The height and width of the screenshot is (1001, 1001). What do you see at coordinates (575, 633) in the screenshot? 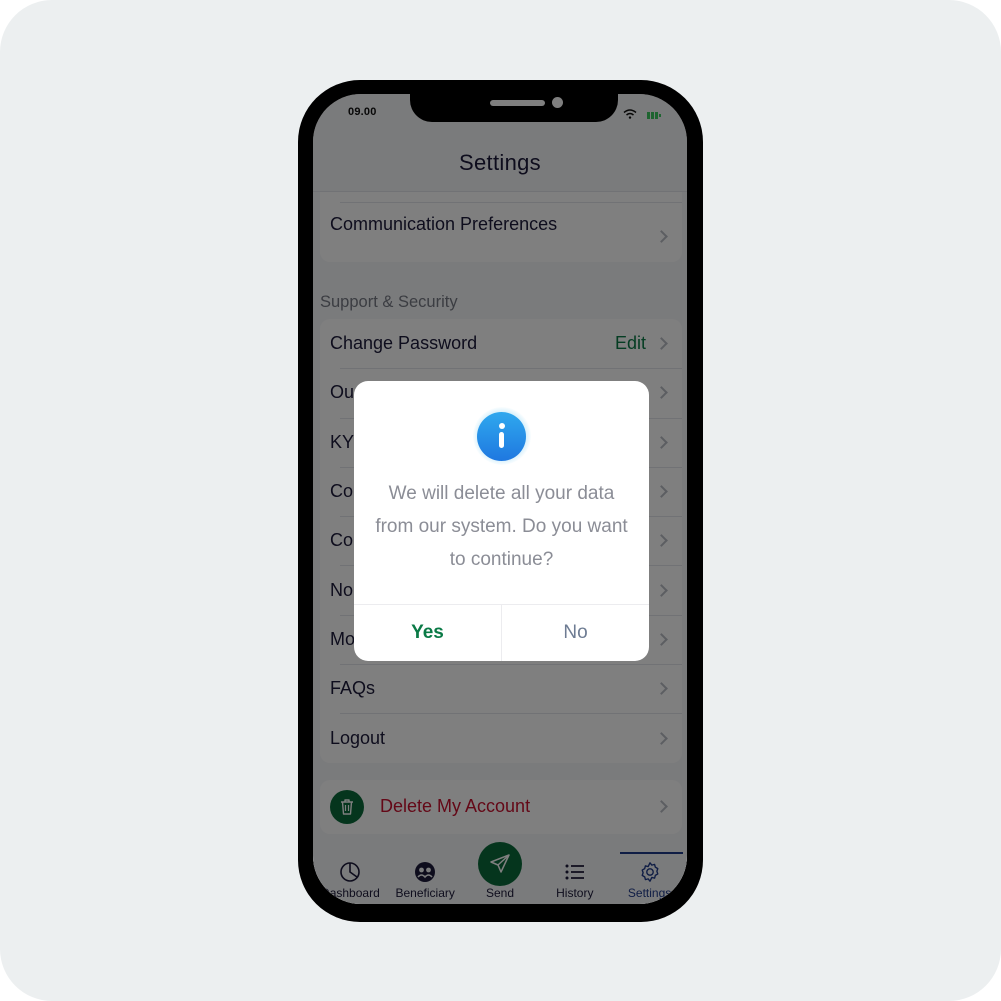
I see `no-button: No` at bounding box center [575, 633].